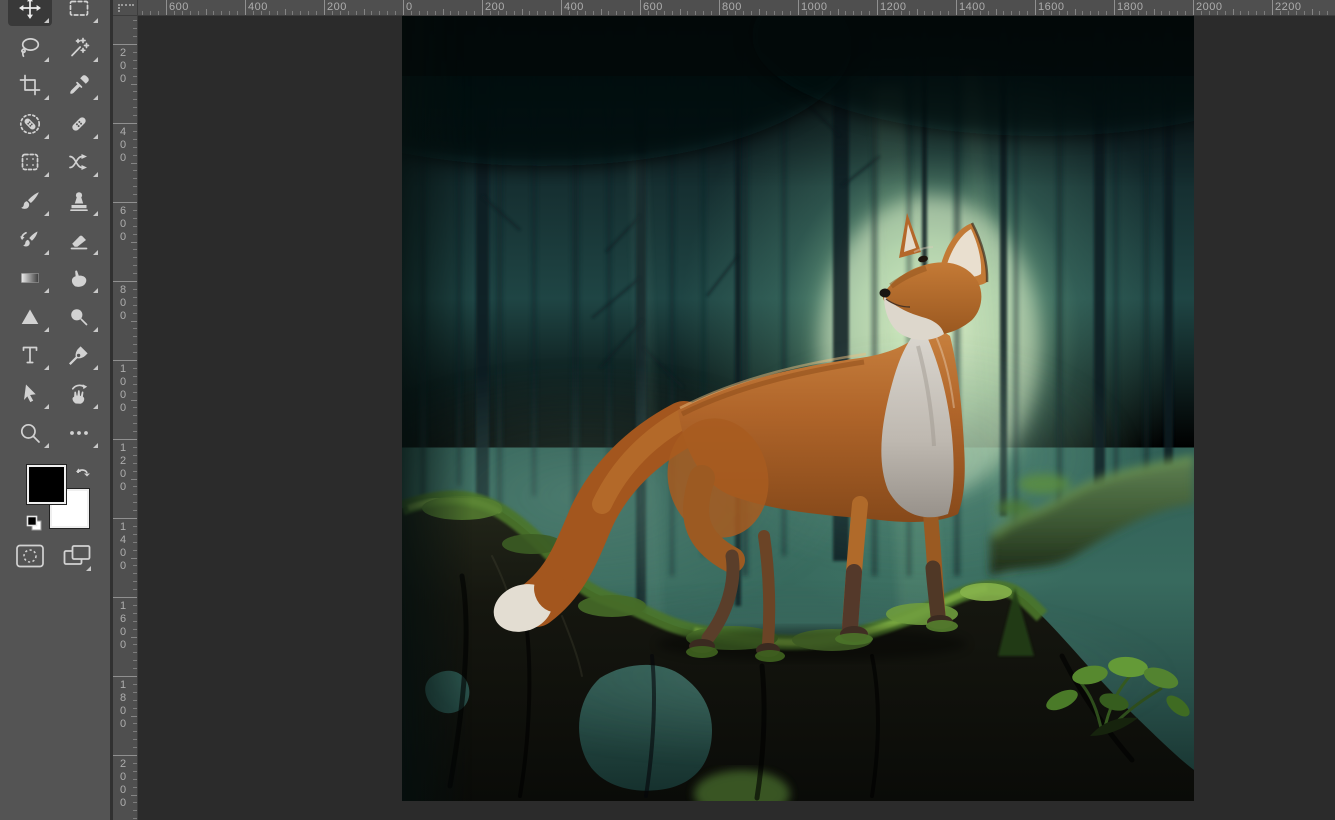 Image resolution: width=1335 pixels, height=820 pixels. What do you see at coordinates (972, 7) in the screenshot?
I see `ruler-label: 1400` at bounding box center [972, 7].